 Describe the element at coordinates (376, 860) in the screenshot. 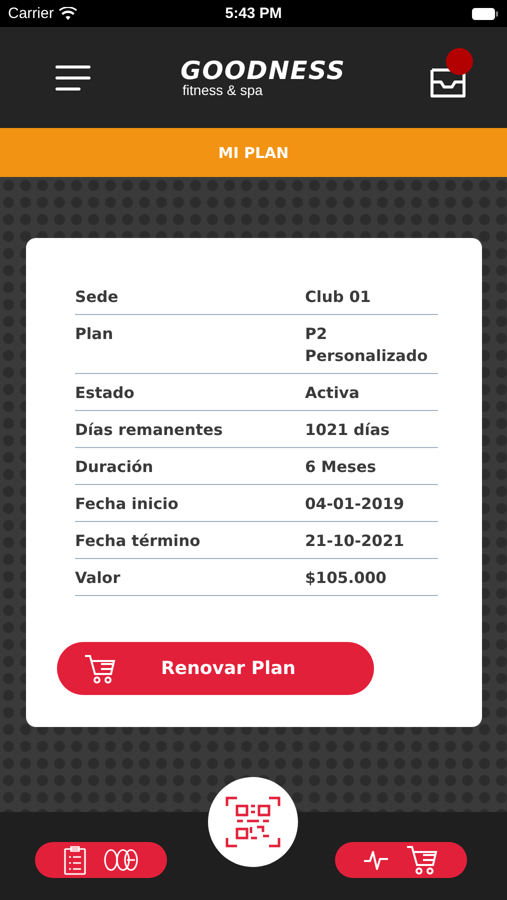

I see `pulse-icon` at that location.